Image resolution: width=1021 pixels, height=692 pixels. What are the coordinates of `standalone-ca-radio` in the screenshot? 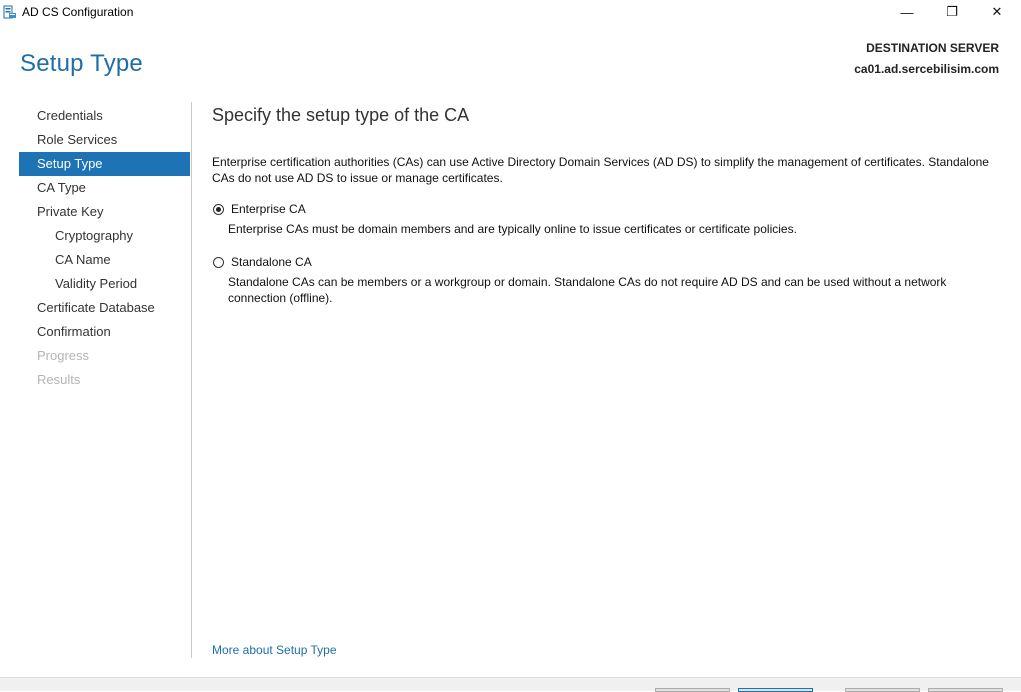 It's located at (218, 262).